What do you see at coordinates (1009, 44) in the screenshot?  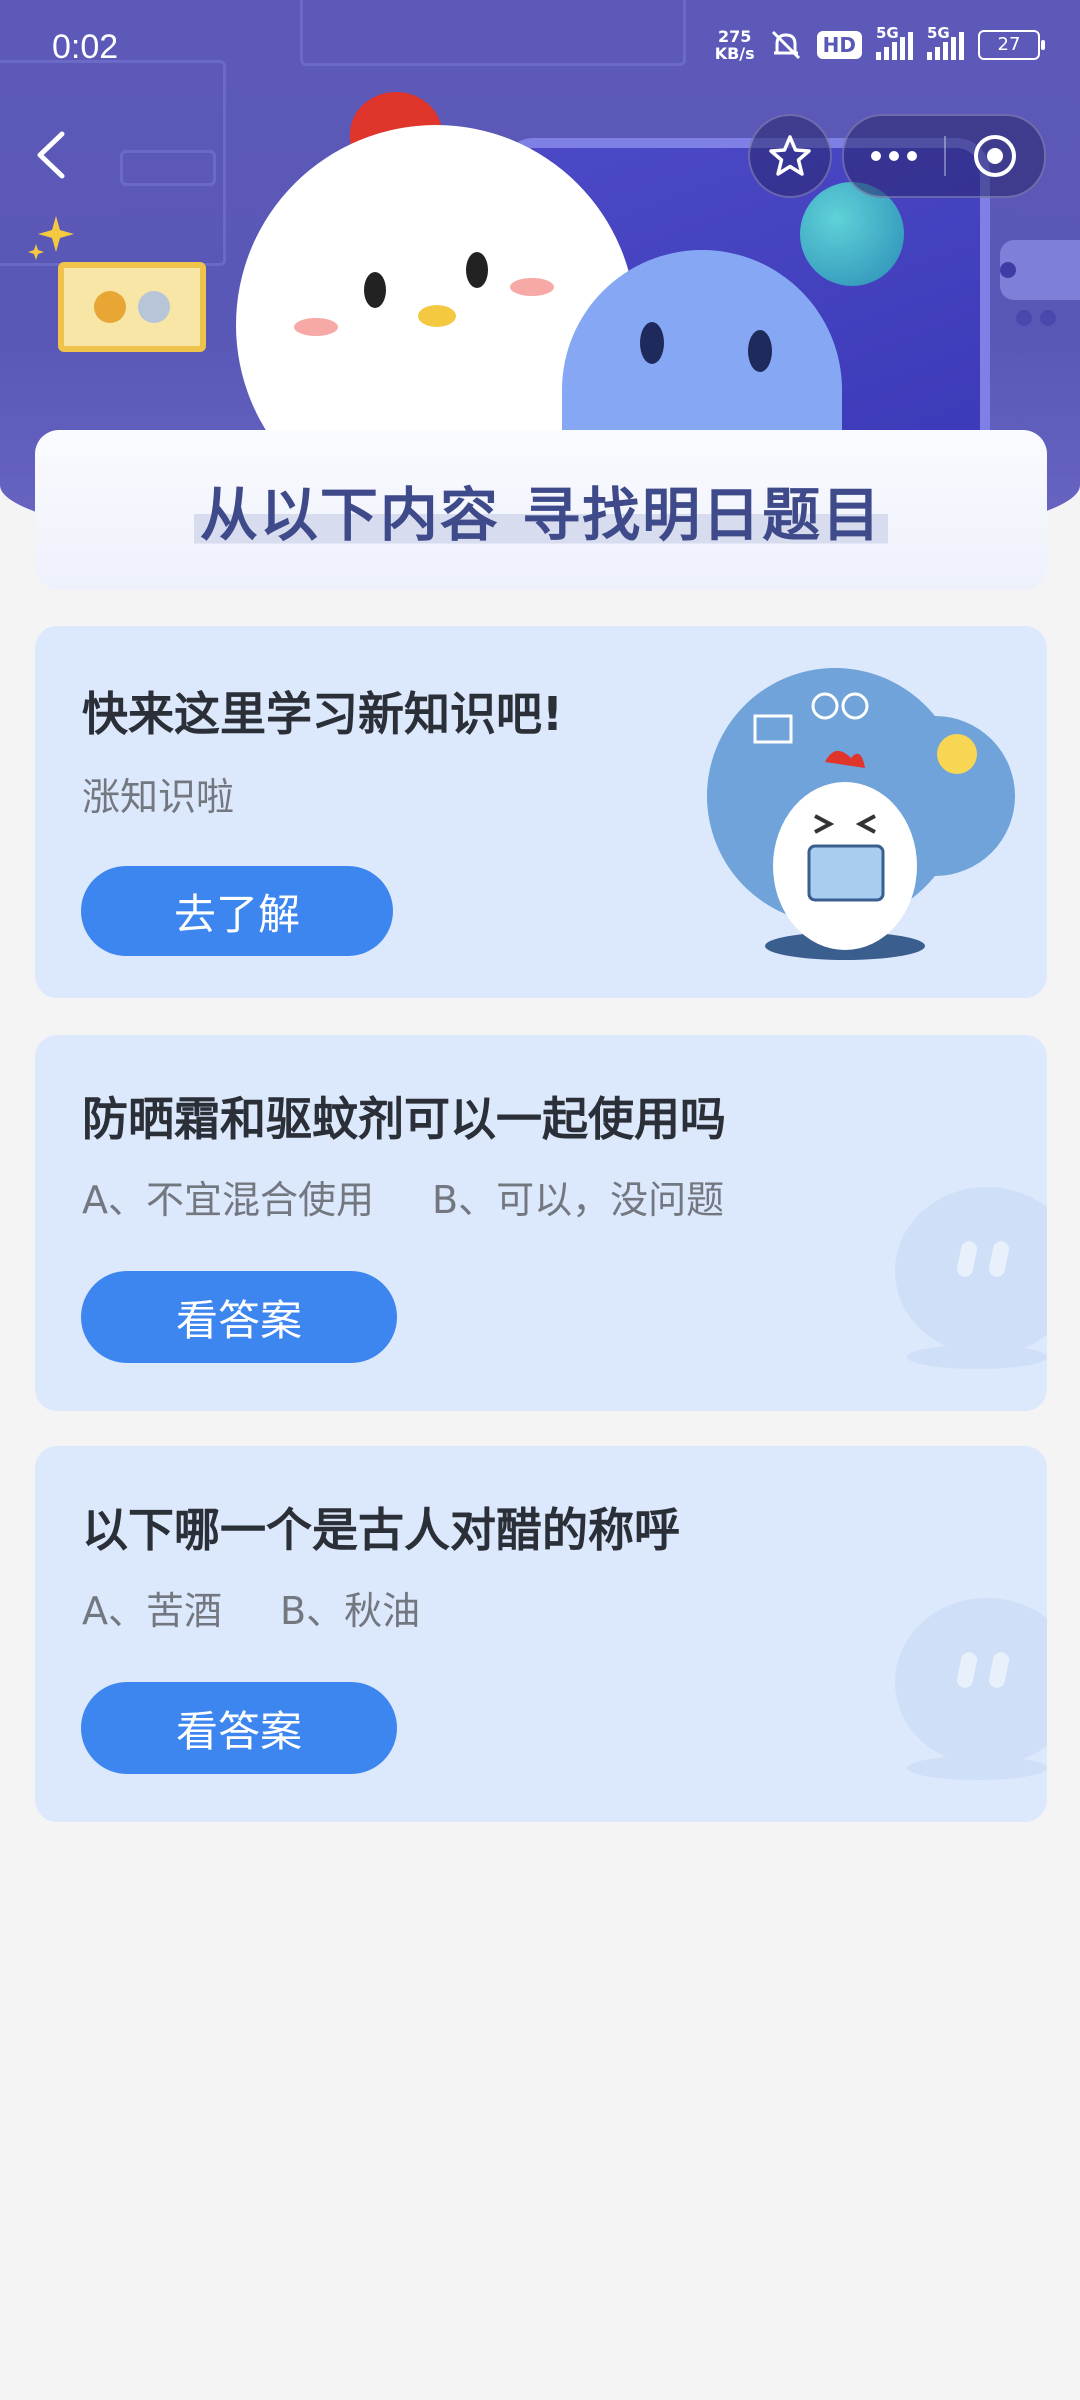 I see `battery-level: 27` at bounding box center [1009, 44].